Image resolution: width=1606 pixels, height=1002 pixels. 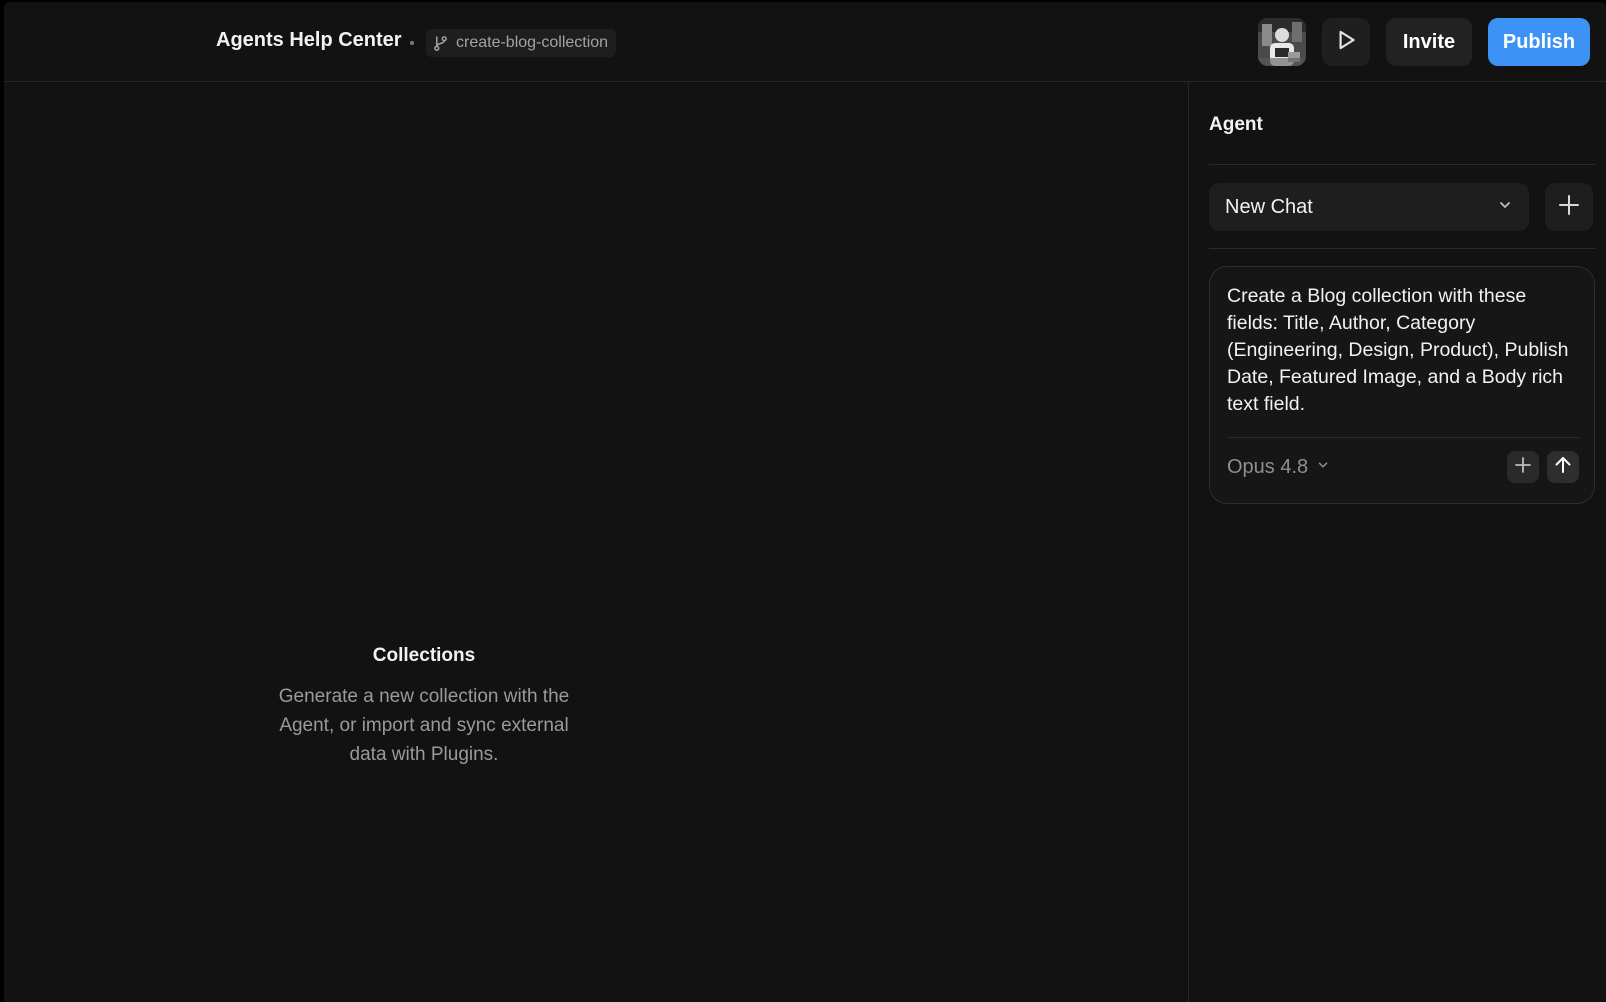 What do you see at coordinates (424, 655) in the screenshot?
I see `empty-state-title: Collections` at bounding box center [424, 655].